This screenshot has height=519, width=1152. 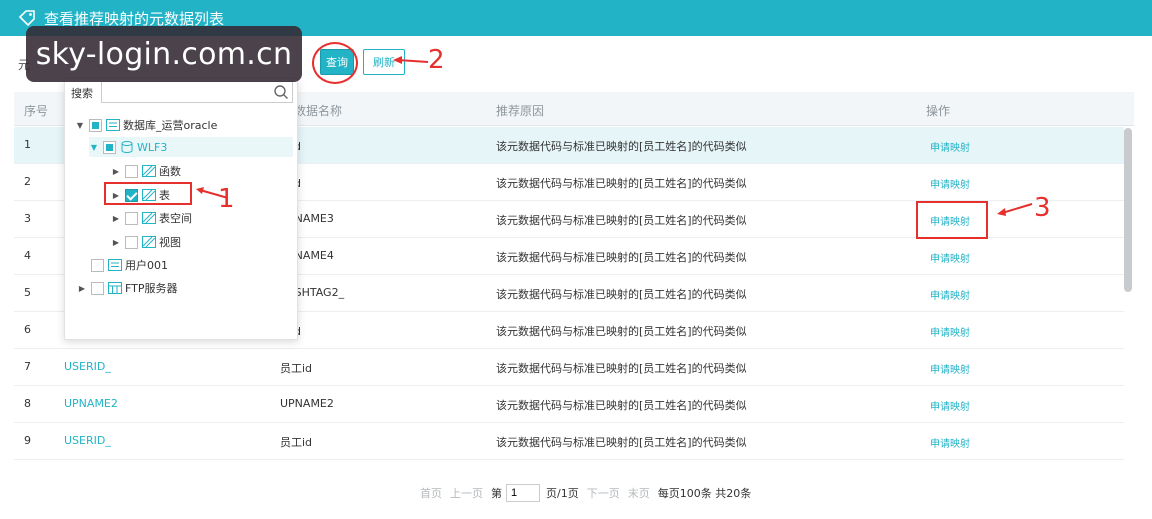 What do you see at coordinates (603, 493) in the screenshot?
I see `next-page-link: 下一页` at bounding box center [603, 493].